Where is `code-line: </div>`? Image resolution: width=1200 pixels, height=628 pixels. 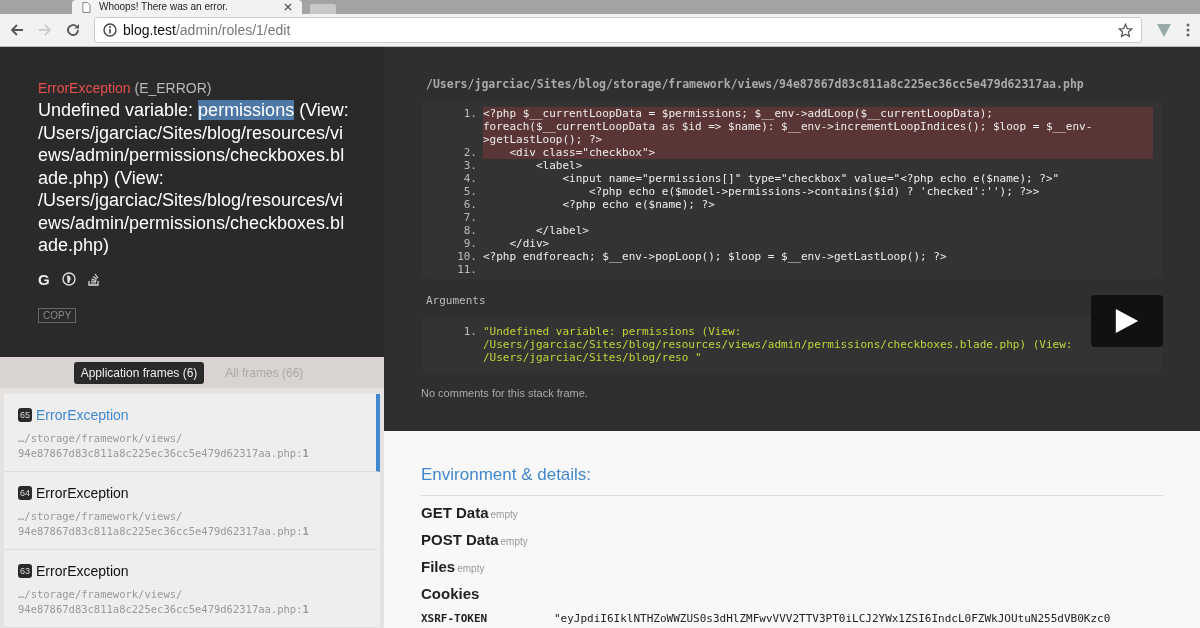
code-line: </div> is located at coordinates (529, 243).